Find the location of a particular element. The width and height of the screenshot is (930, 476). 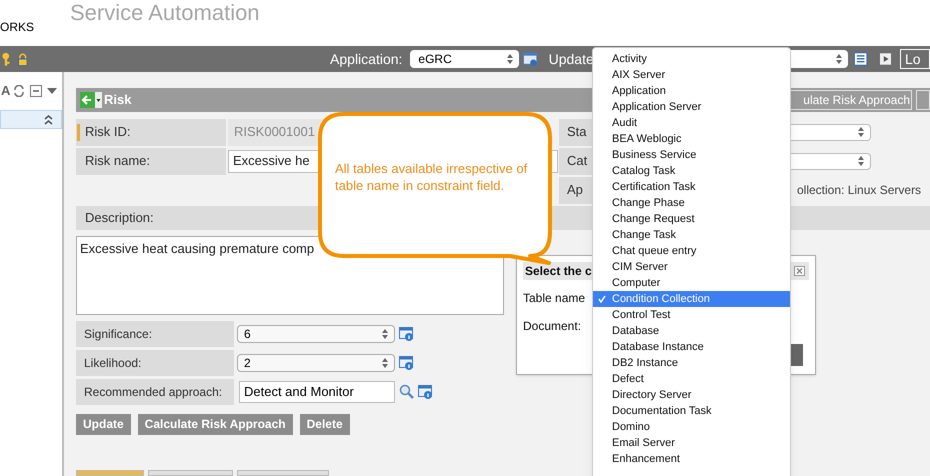

caret-icon is located at coordinates (52, 91).